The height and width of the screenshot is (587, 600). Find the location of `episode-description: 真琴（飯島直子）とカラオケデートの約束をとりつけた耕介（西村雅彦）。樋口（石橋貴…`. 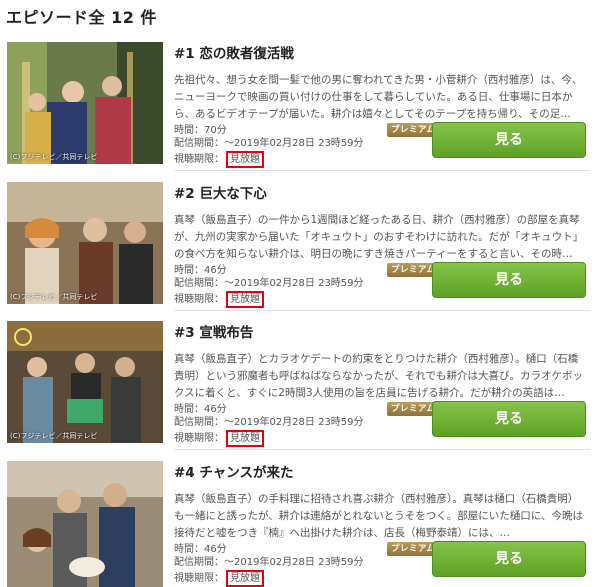

episode-description: 真琴（飯島直子）とカラオケデートの約束をとりつけた耕介（西村雅彦）。樋口（石橋貴… is located at coordinates (378, 376).